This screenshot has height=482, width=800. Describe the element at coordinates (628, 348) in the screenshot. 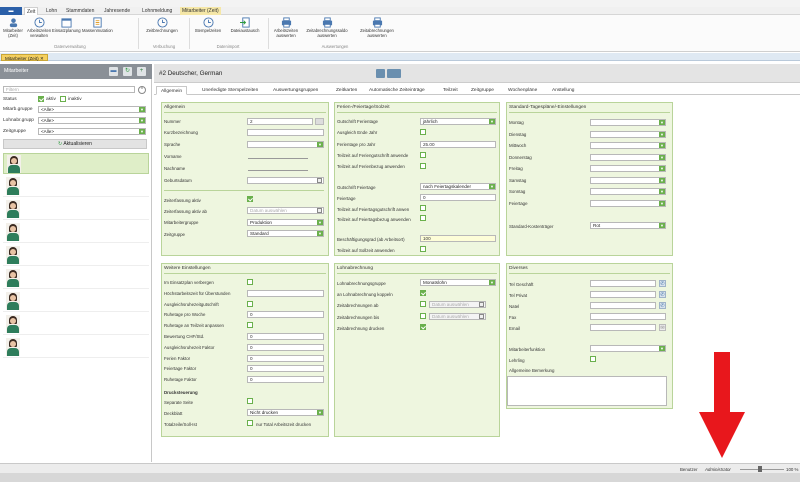

I see `mitarbeiterfunktion-select: ▼` at that location.